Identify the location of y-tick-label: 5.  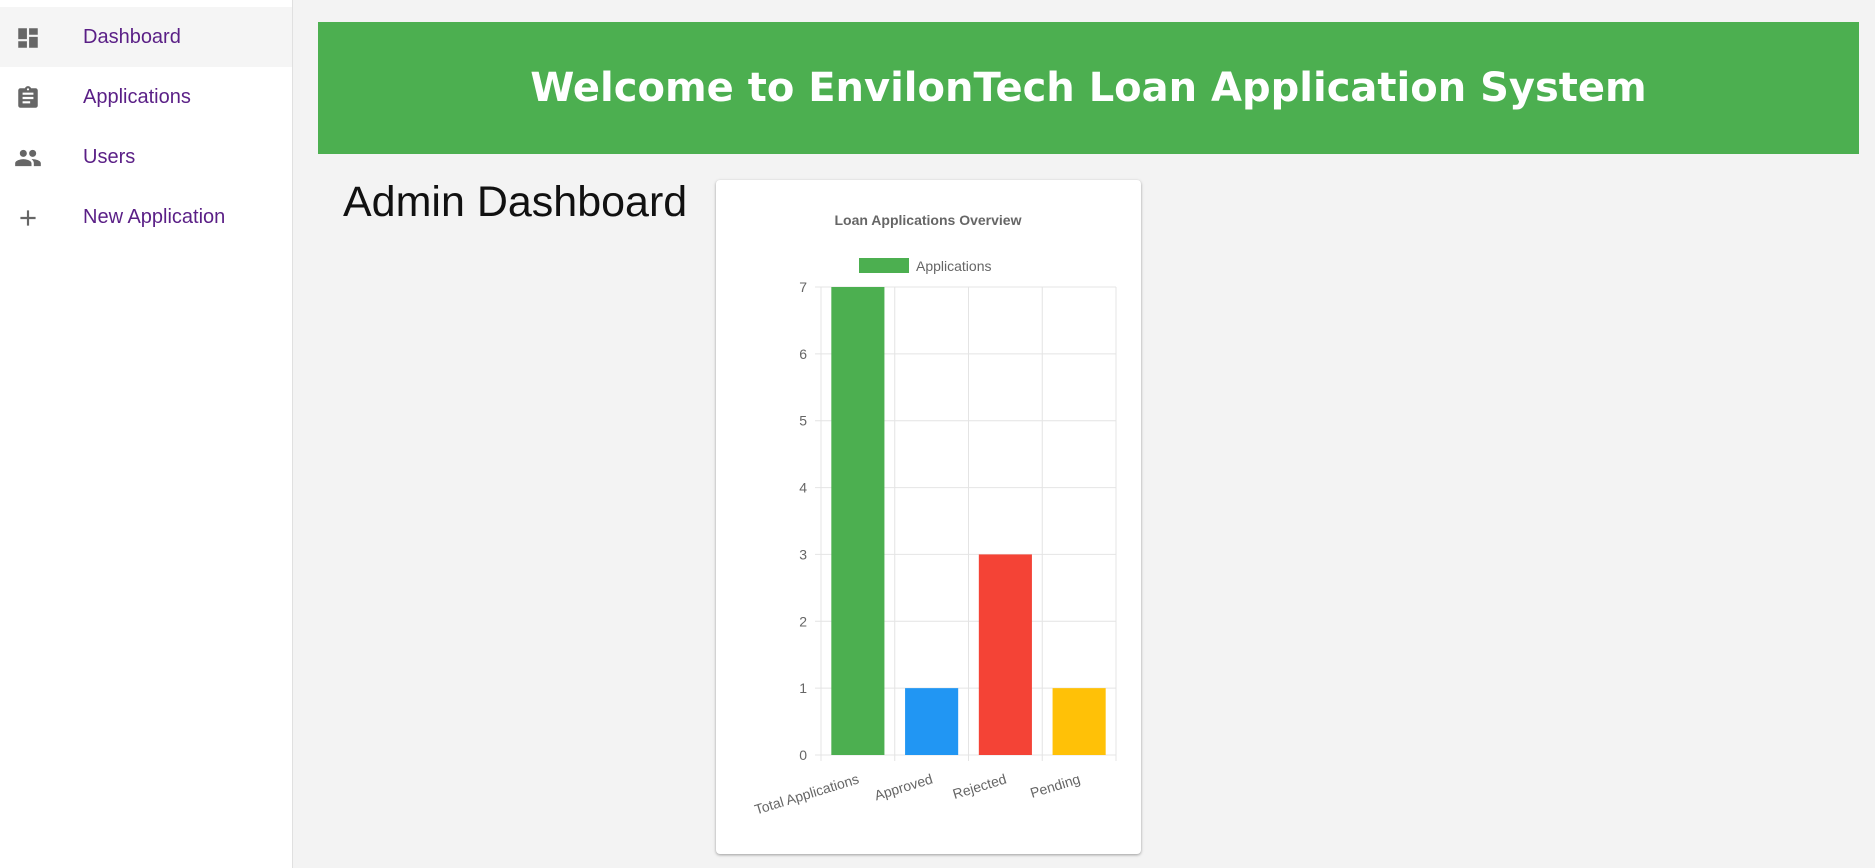
(803, 421).